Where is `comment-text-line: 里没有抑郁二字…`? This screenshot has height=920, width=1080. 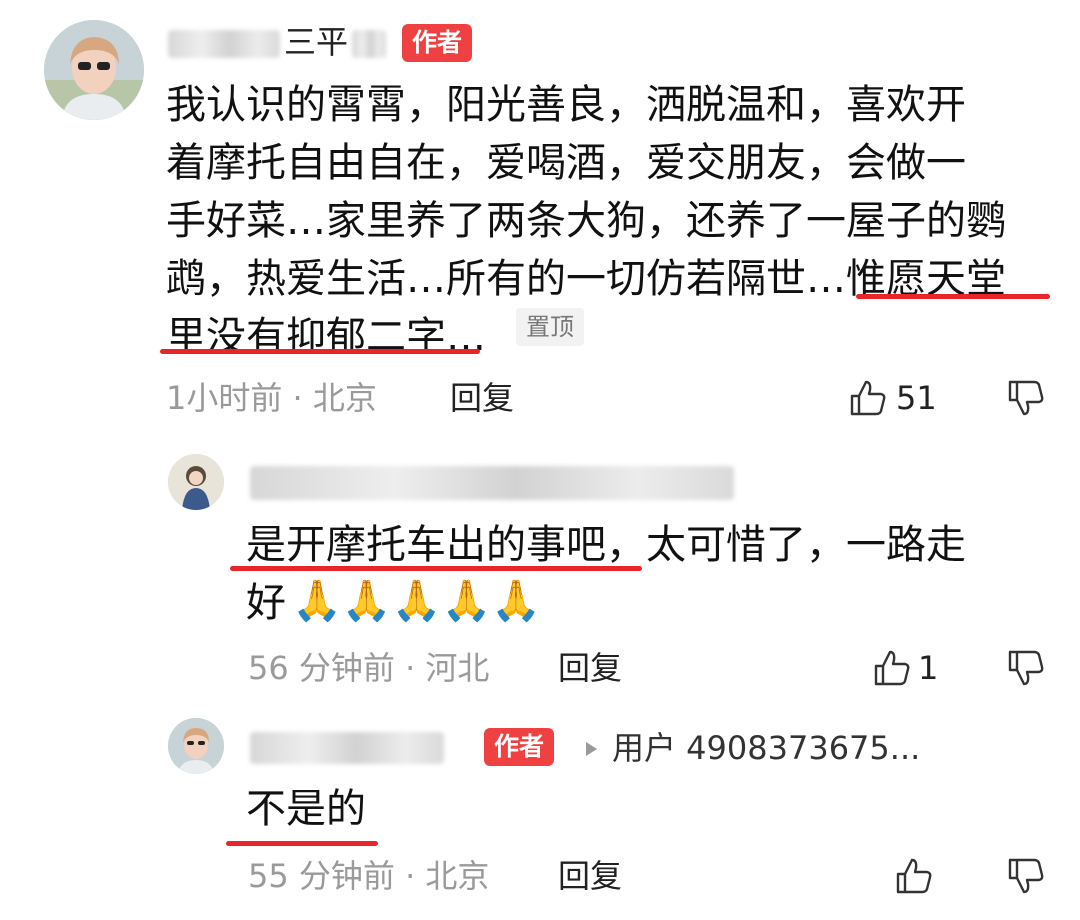 comment-text-line: 里没有抑郁二字… is located at coordinates (326, 337).